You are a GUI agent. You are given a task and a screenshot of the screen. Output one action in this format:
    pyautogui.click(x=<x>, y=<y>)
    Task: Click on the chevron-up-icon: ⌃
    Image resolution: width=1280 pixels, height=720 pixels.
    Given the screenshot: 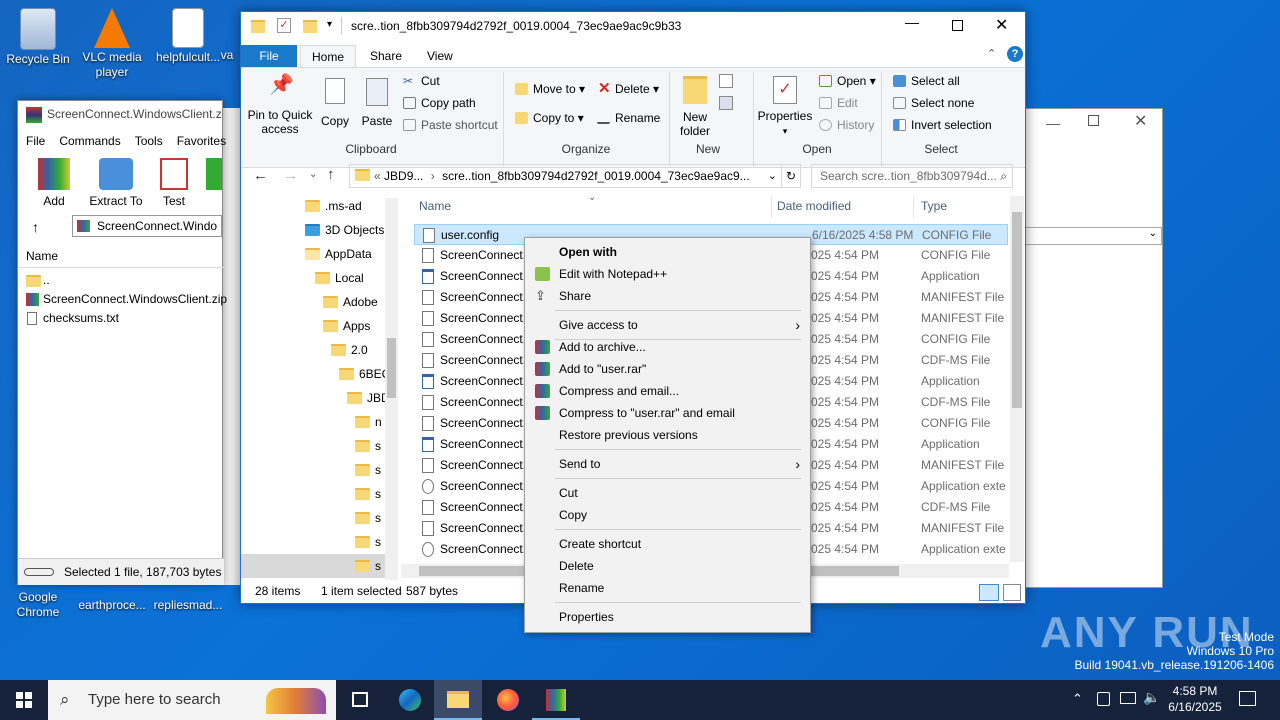 What is the action you would take?
    pyautogui.click(x=1077, y=699)
    